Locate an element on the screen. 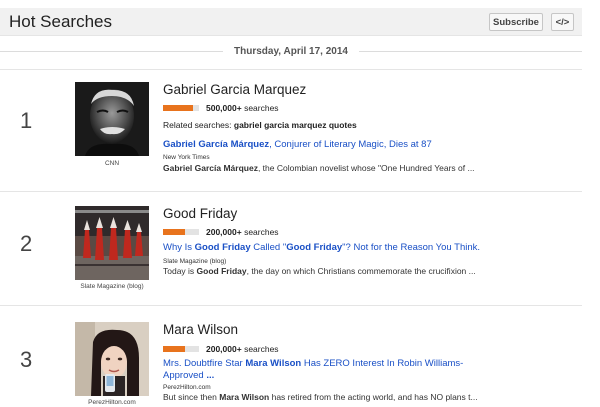  header-bar: Hot Searches Subscribe </> is located at coordinates (291, 22).